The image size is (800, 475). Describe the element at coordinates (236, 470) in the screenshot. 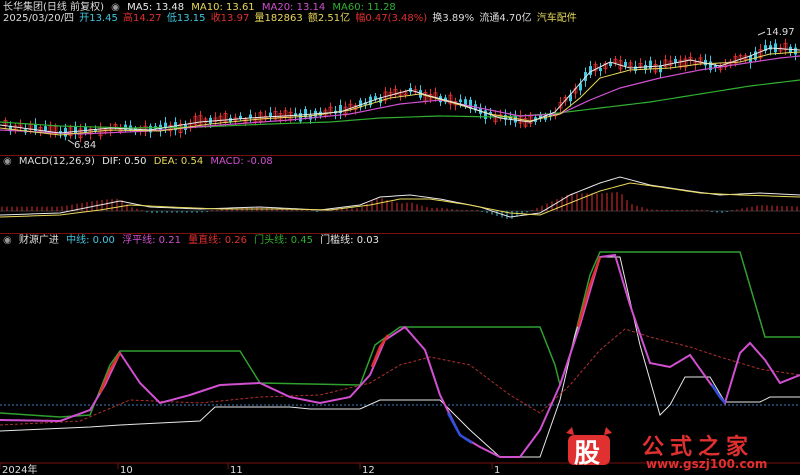

I see `x-label-nov: 11` at that location.